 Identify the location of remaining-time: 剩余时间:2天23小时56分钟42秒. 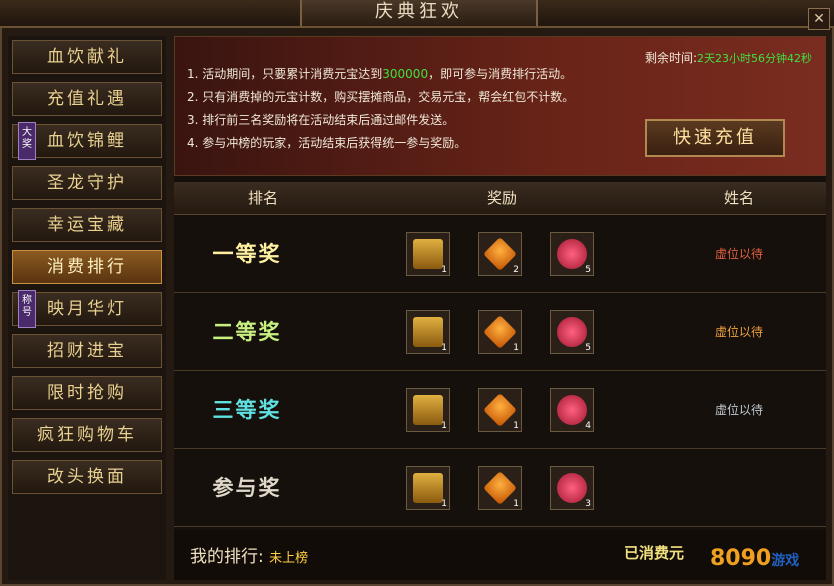
(728, 57).